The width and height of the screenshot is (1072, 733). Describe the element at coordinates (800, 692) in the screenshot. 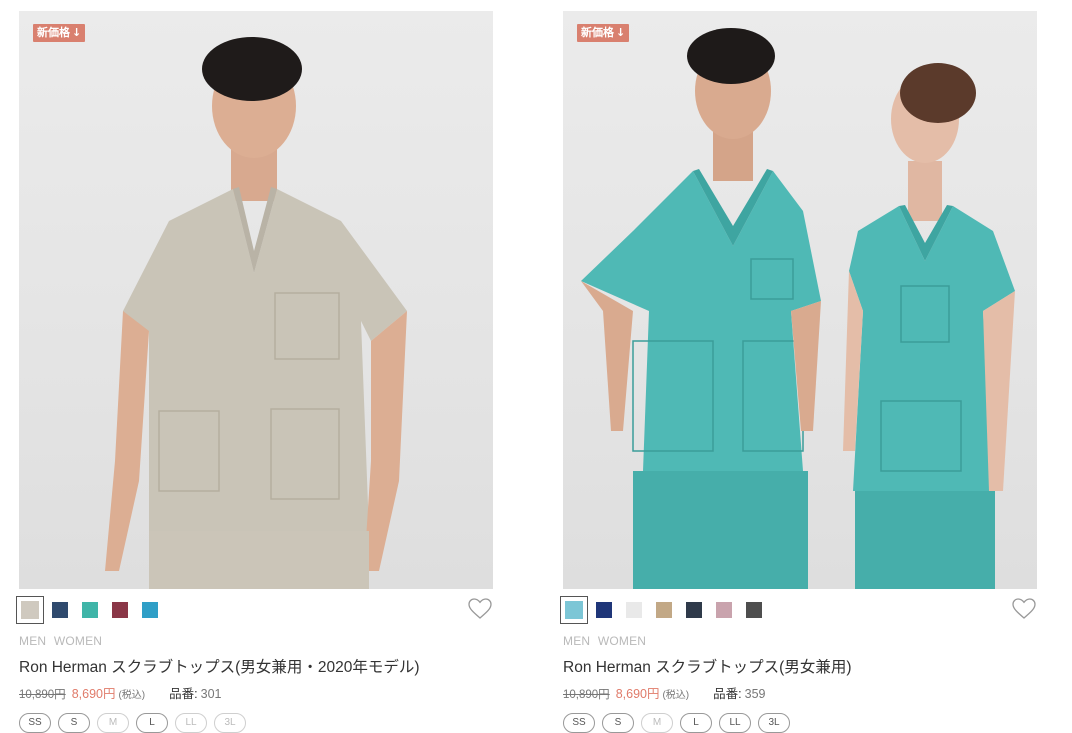

I see `price-row: 10,890円 8,690円 (税込) 品番: 359` at that location.